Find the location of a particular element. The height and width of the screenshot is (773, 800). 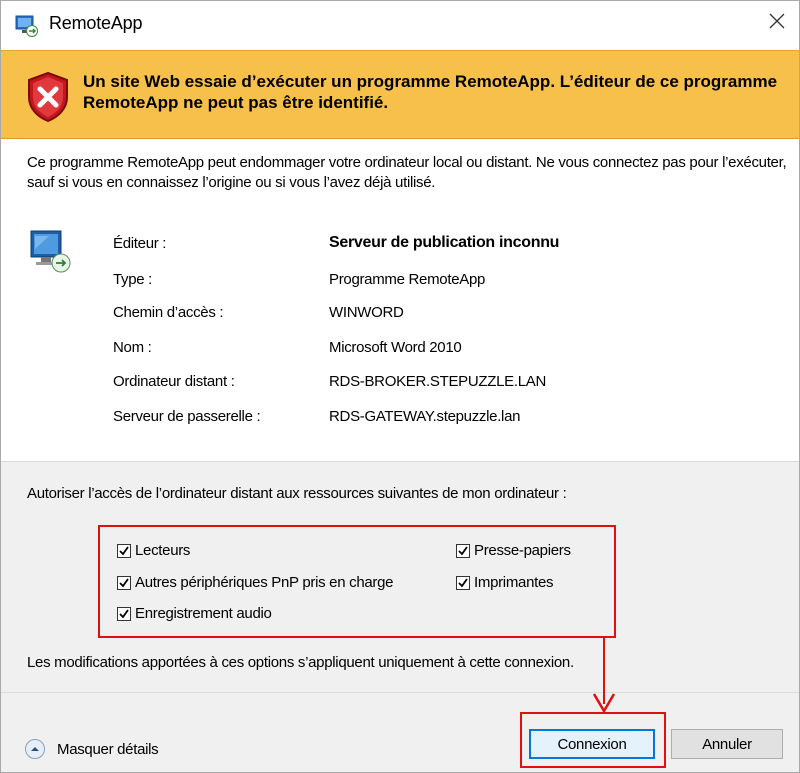

close-button is located at coordinates (777, 21).